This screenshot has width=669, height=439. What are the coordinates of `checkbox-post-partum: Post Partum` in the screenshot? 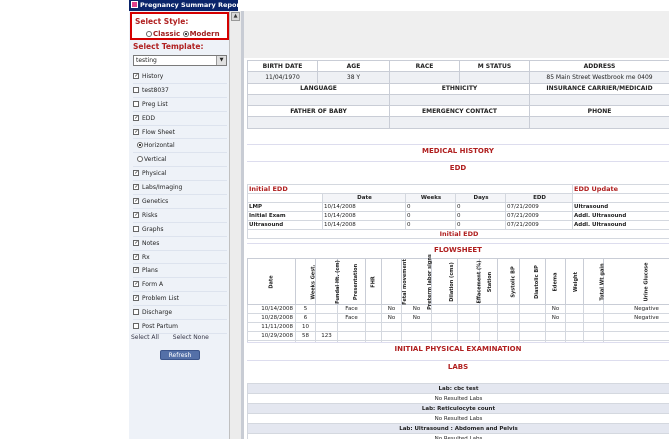 It's located at (180, 327).